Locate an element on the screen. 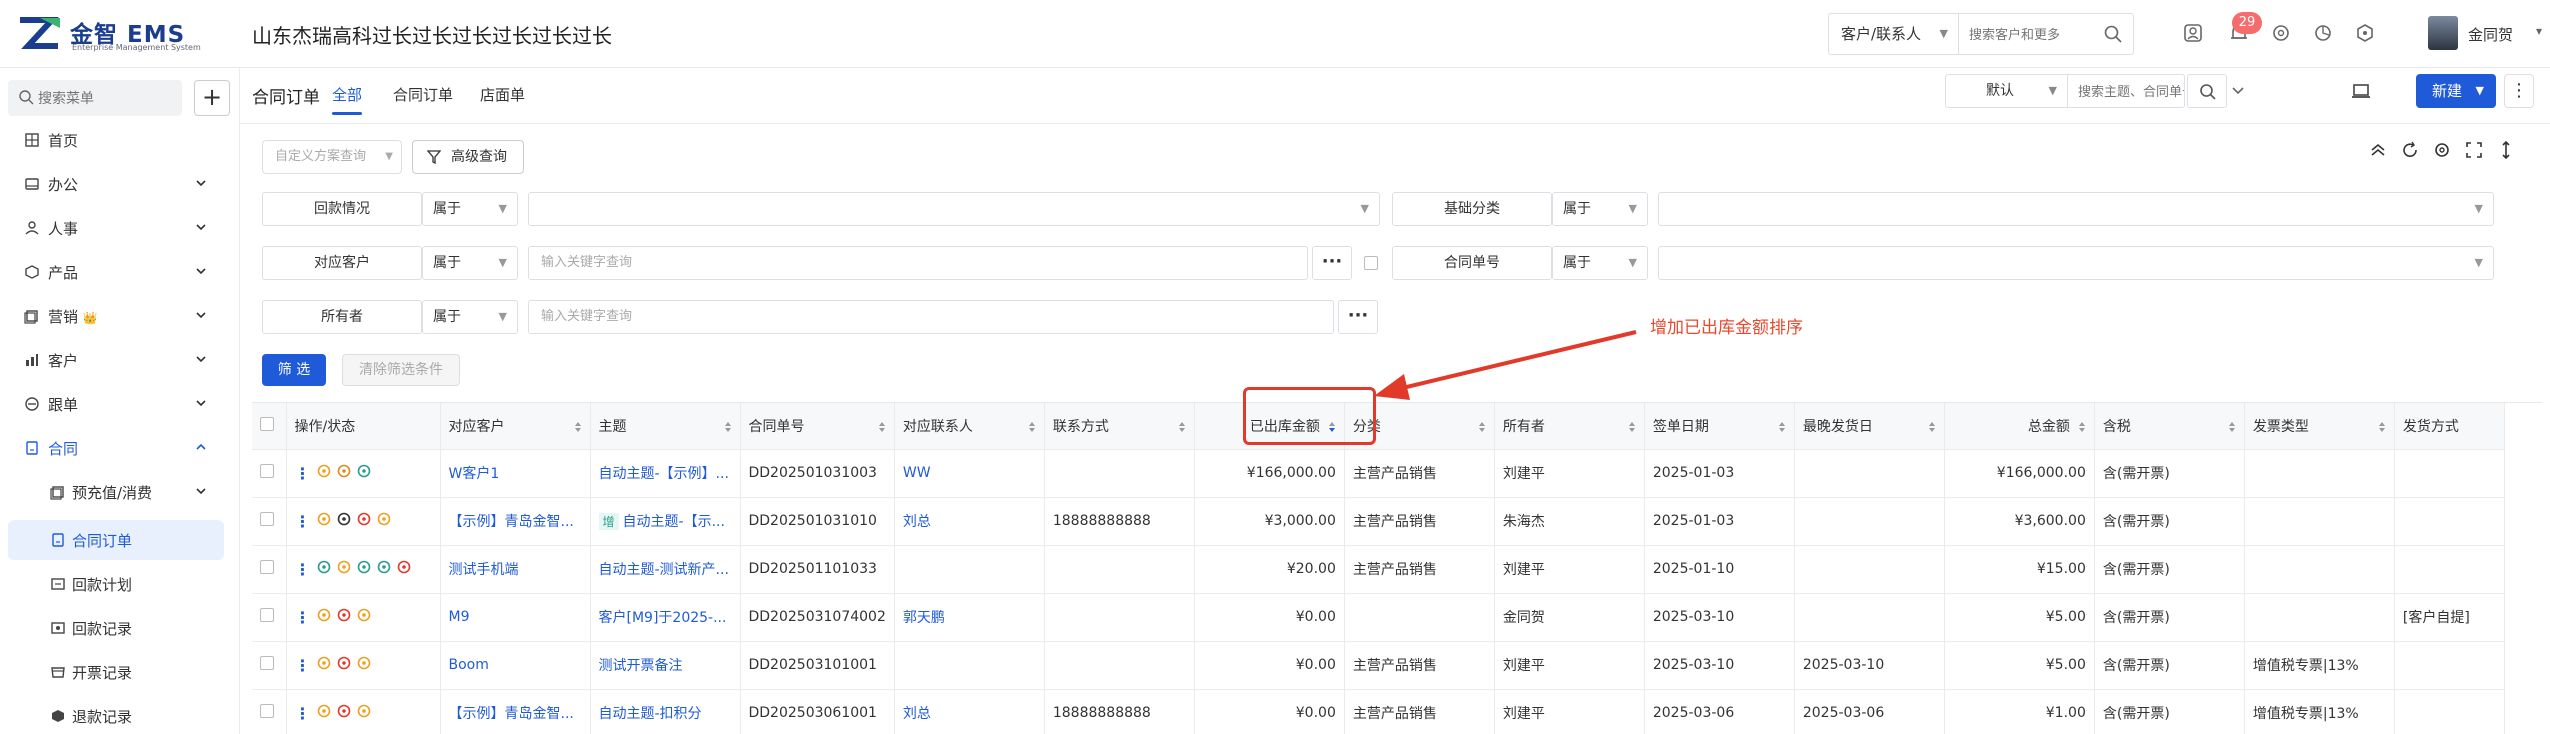 The image size is (2550, 734). sidebar-subitem-contract-order: 合同订单 is located at coordinates (116, 540).